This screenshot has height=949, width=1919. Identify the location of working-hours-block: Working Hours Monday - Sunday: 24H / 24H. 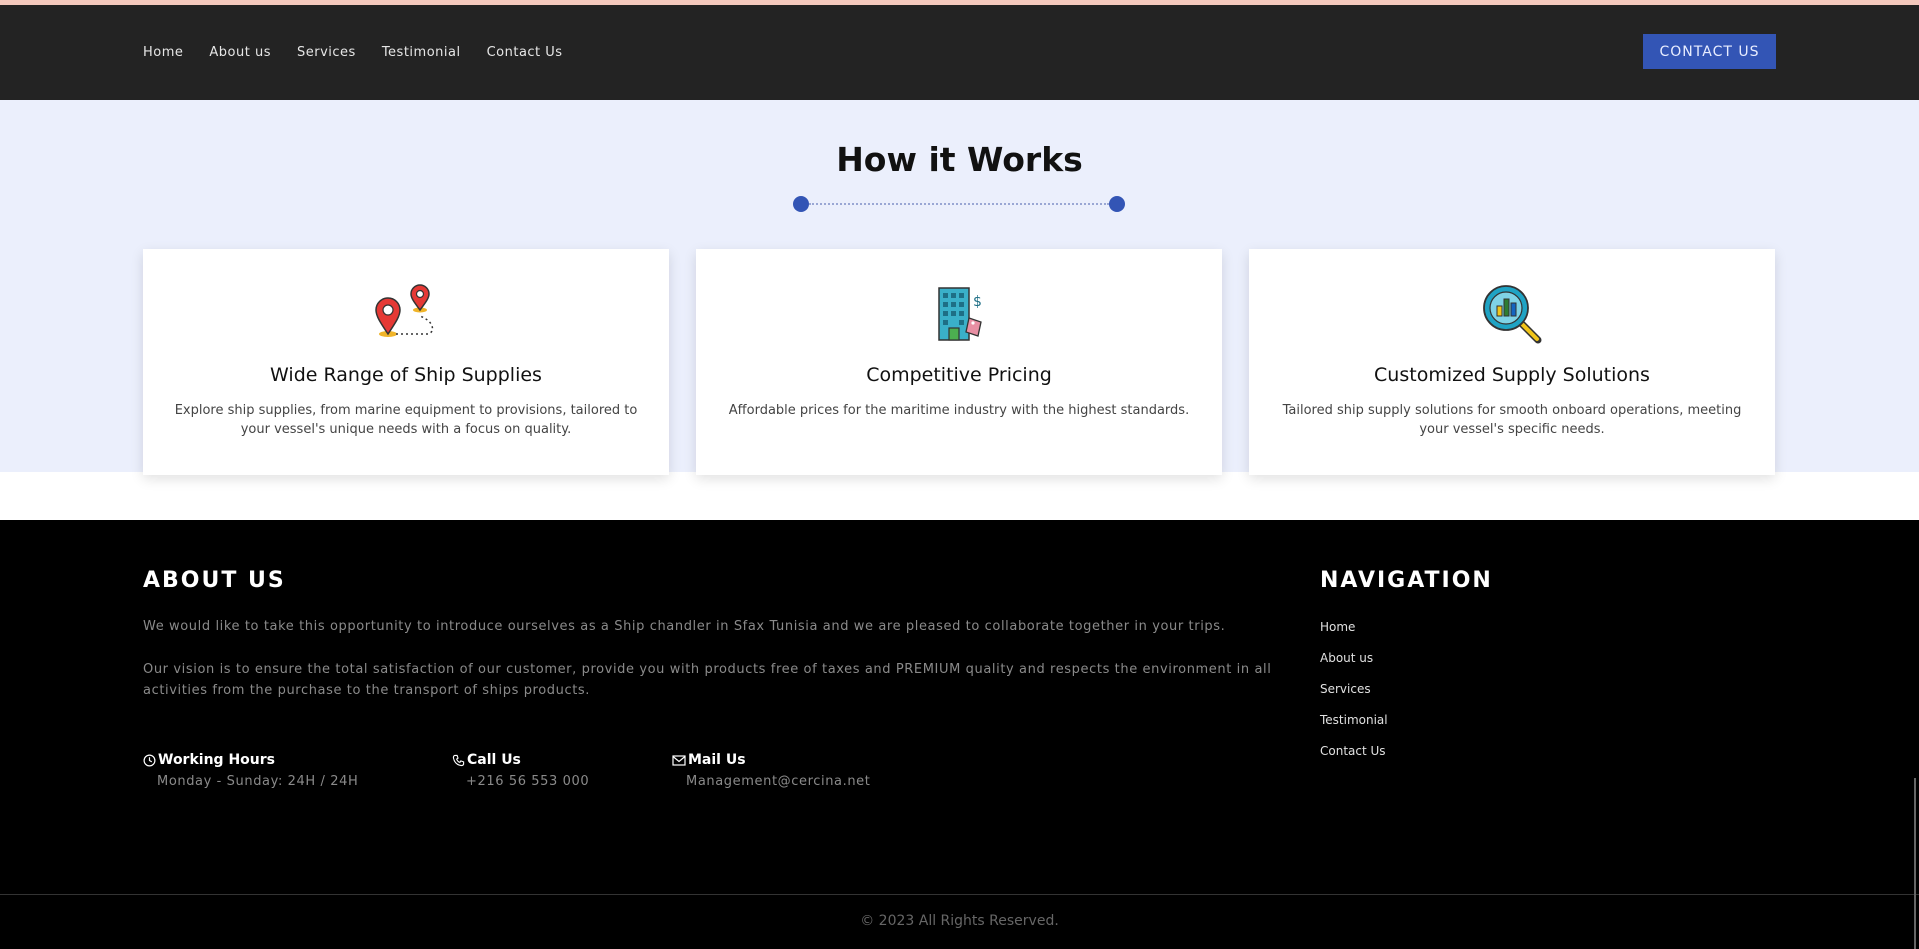
(250, 770).